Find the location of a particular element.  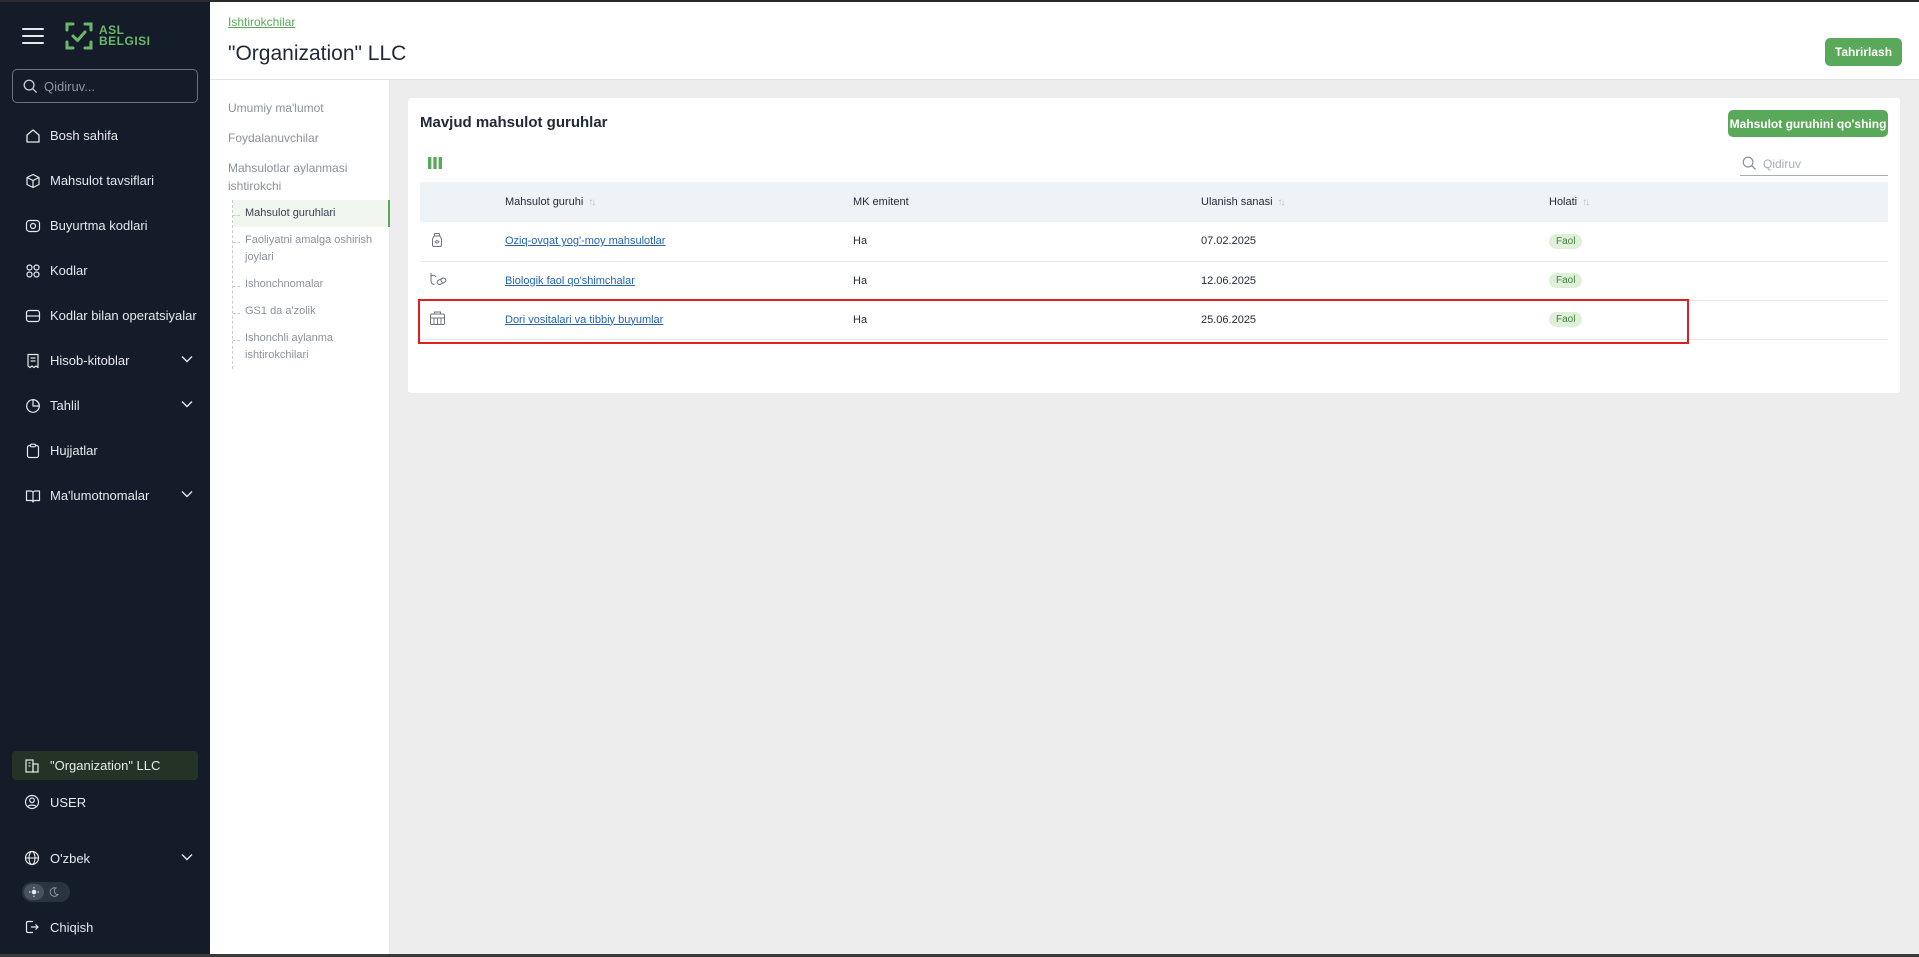

operations-icon is located at coordinates (33, 316).